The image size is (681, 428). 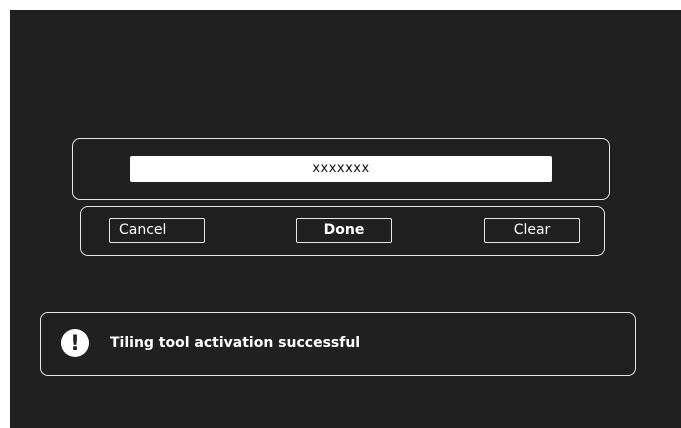 What do you see at coordinates (157, 230) in the screenshot?
I see `cancel-button: Cancel` at bounding box center [157, 230].